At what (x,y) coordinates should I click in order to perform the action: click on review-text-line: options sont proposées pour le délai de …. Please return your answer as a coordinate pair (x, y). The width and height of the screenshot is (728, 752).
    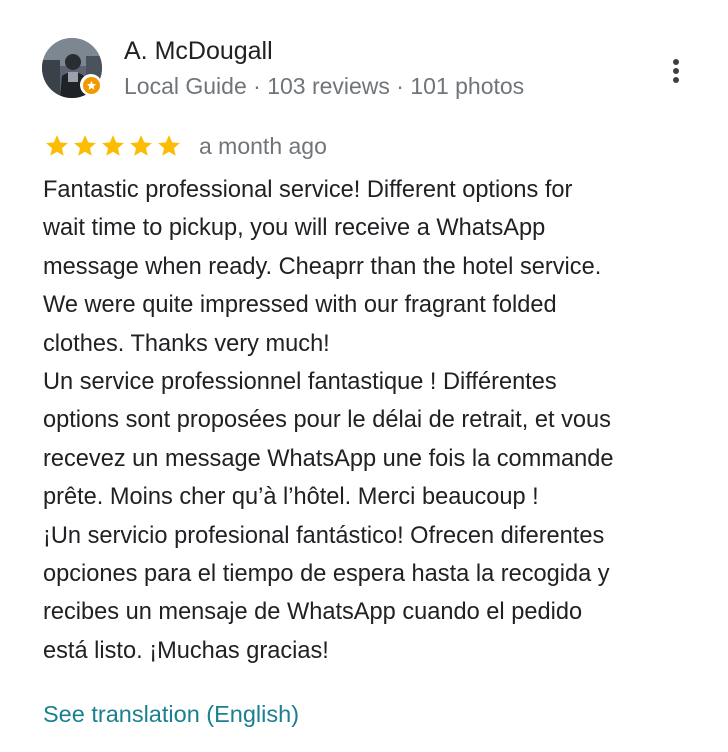
    Looking at the image, I should click on (327, 420).